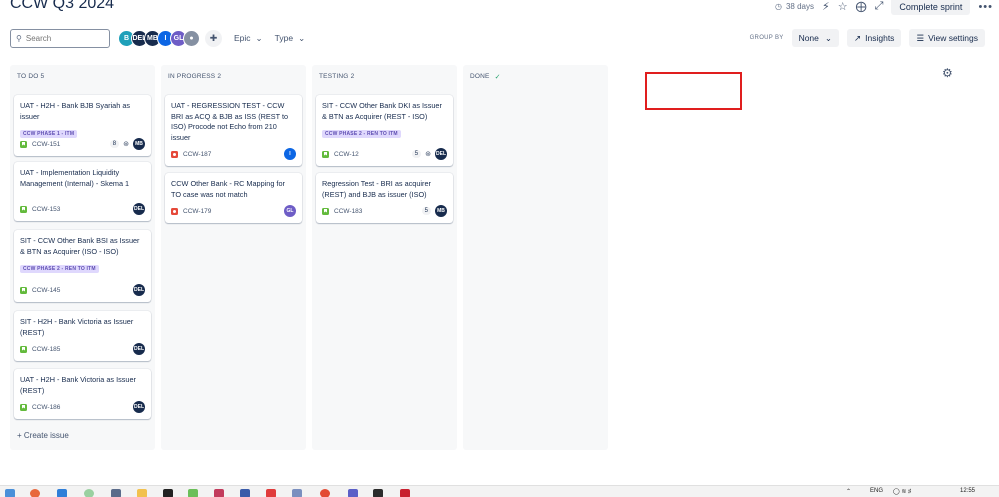 The width and height of the screenshot is (999, 497). Describe the element at coordinates (191, 38) in the screenshot. I see `avatar-unassigned: ●` at that location.